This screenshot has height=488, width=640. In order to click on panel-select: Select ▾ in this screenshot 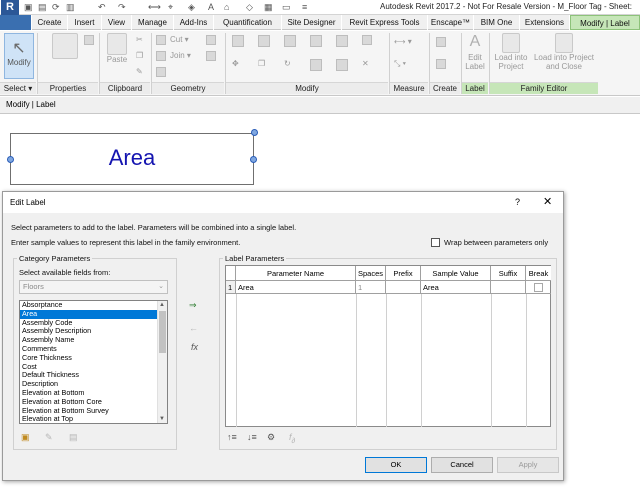, I will do `click(18, 88)`.